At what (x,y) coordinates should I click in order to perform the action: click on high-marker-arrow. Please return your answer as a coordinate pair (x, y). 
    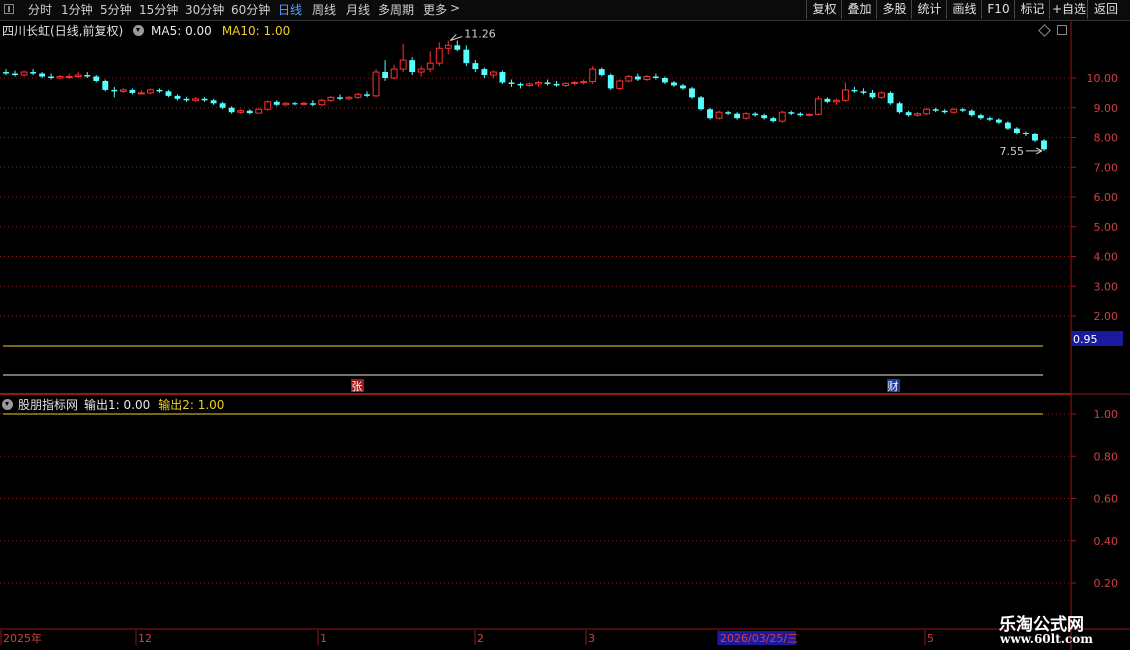
    Looking at the image, I should click on (456, 37).